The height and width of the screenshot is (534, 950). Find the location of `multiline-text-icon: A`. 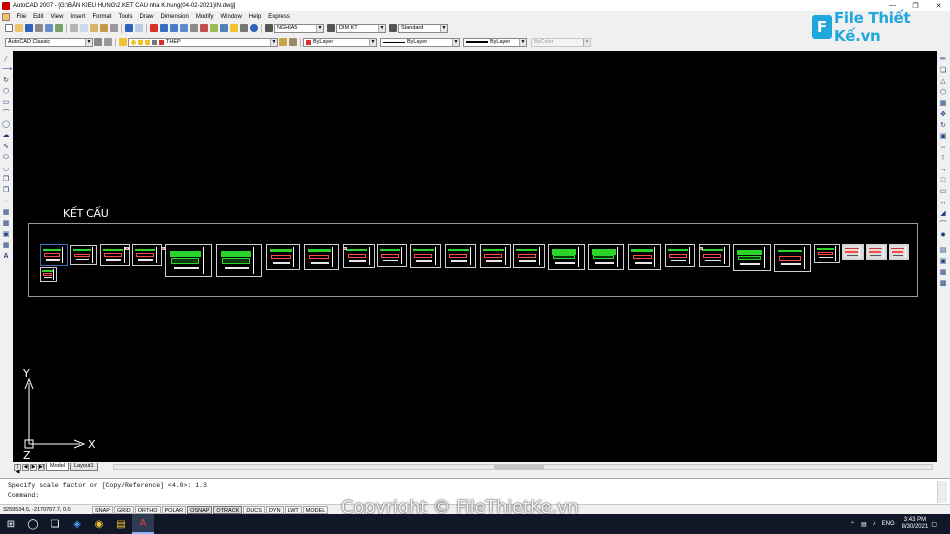

multiline-text-icon: A is located at coordinates (6, 257).